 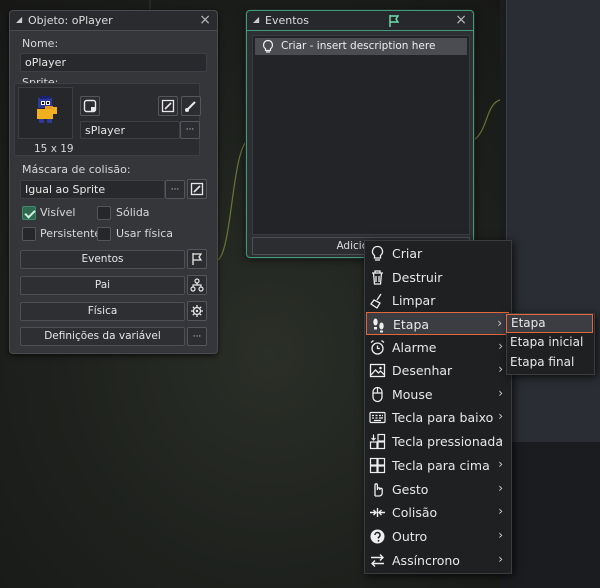 I want to click on mask-browse-button: ···, so click(x=175, y=189).